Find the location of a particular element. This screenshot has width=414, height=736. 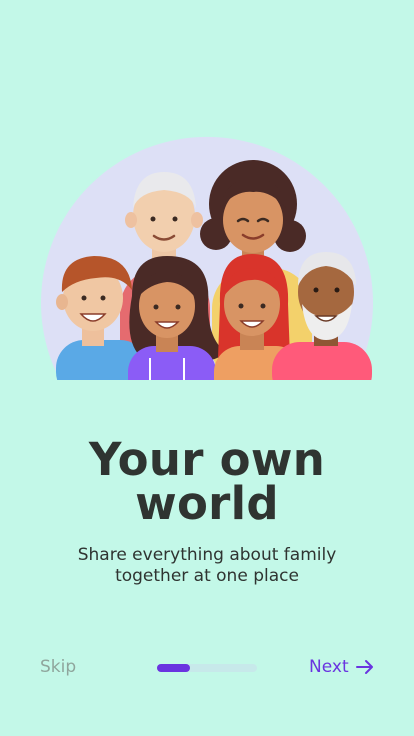

page-title: Your own world is located at coordinates (207, 481).